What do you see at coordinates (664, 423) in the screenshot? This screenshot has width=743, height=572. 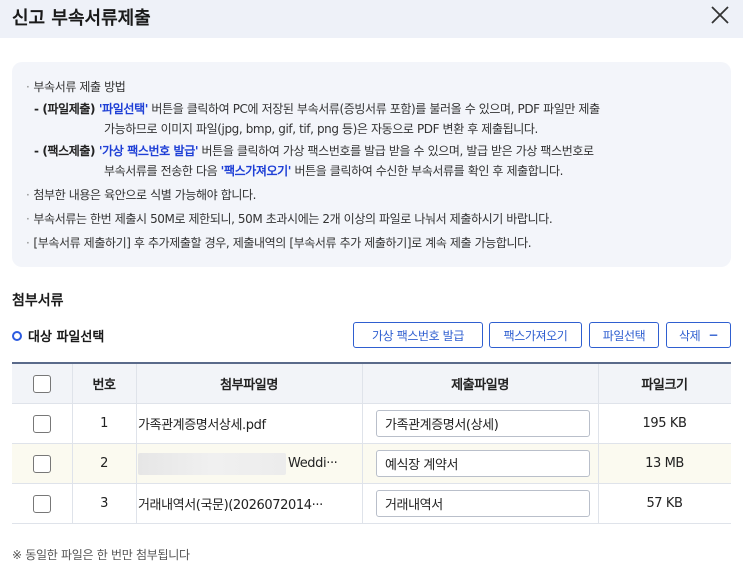 I see `row-file-size: 195 KB` at bounding box center [664, 423].